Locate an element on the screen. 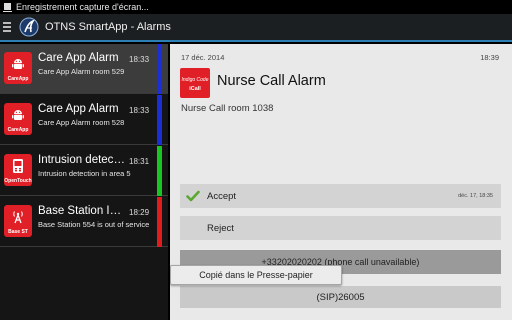 The height and width of the screenshot is (320, 512). icon-top-text: Indigo Code is located at coordinates (195, 80).